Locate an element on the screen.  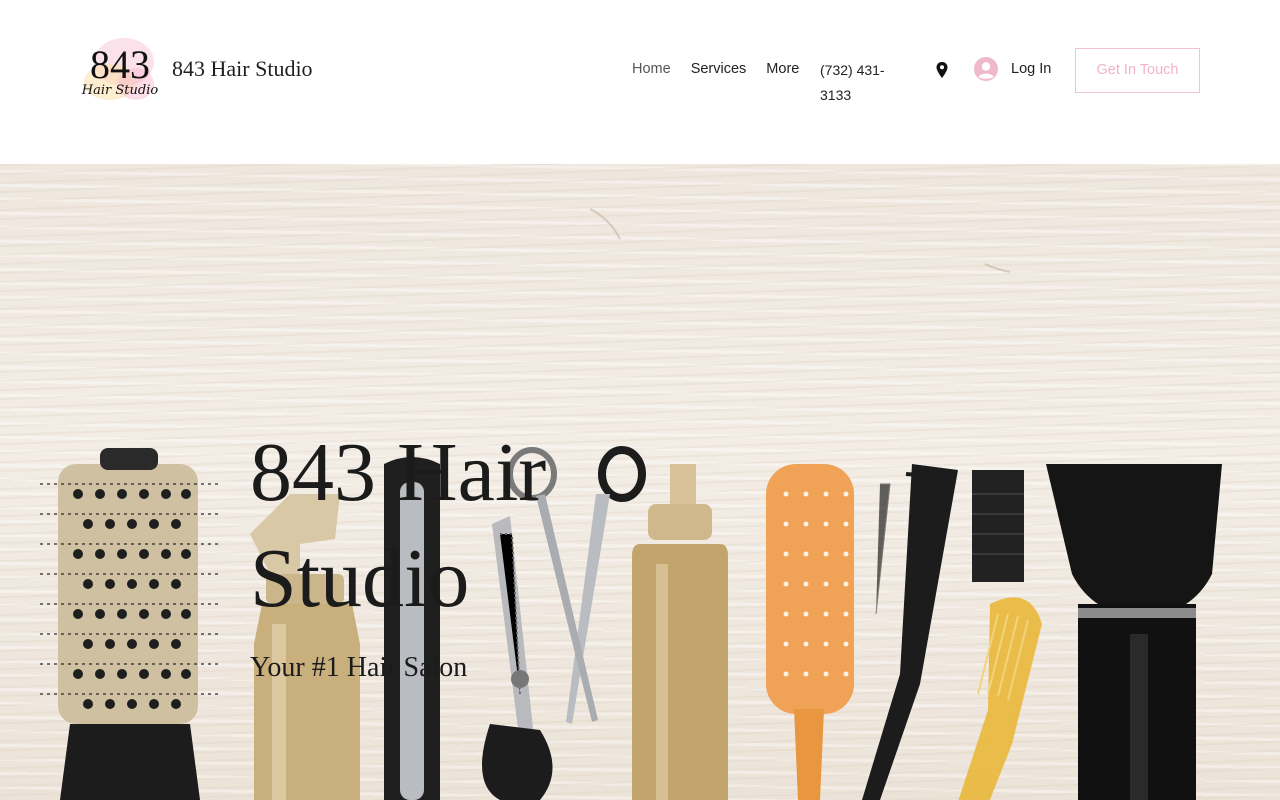
nav-item-services: Services is located at coordinates (719, 69).